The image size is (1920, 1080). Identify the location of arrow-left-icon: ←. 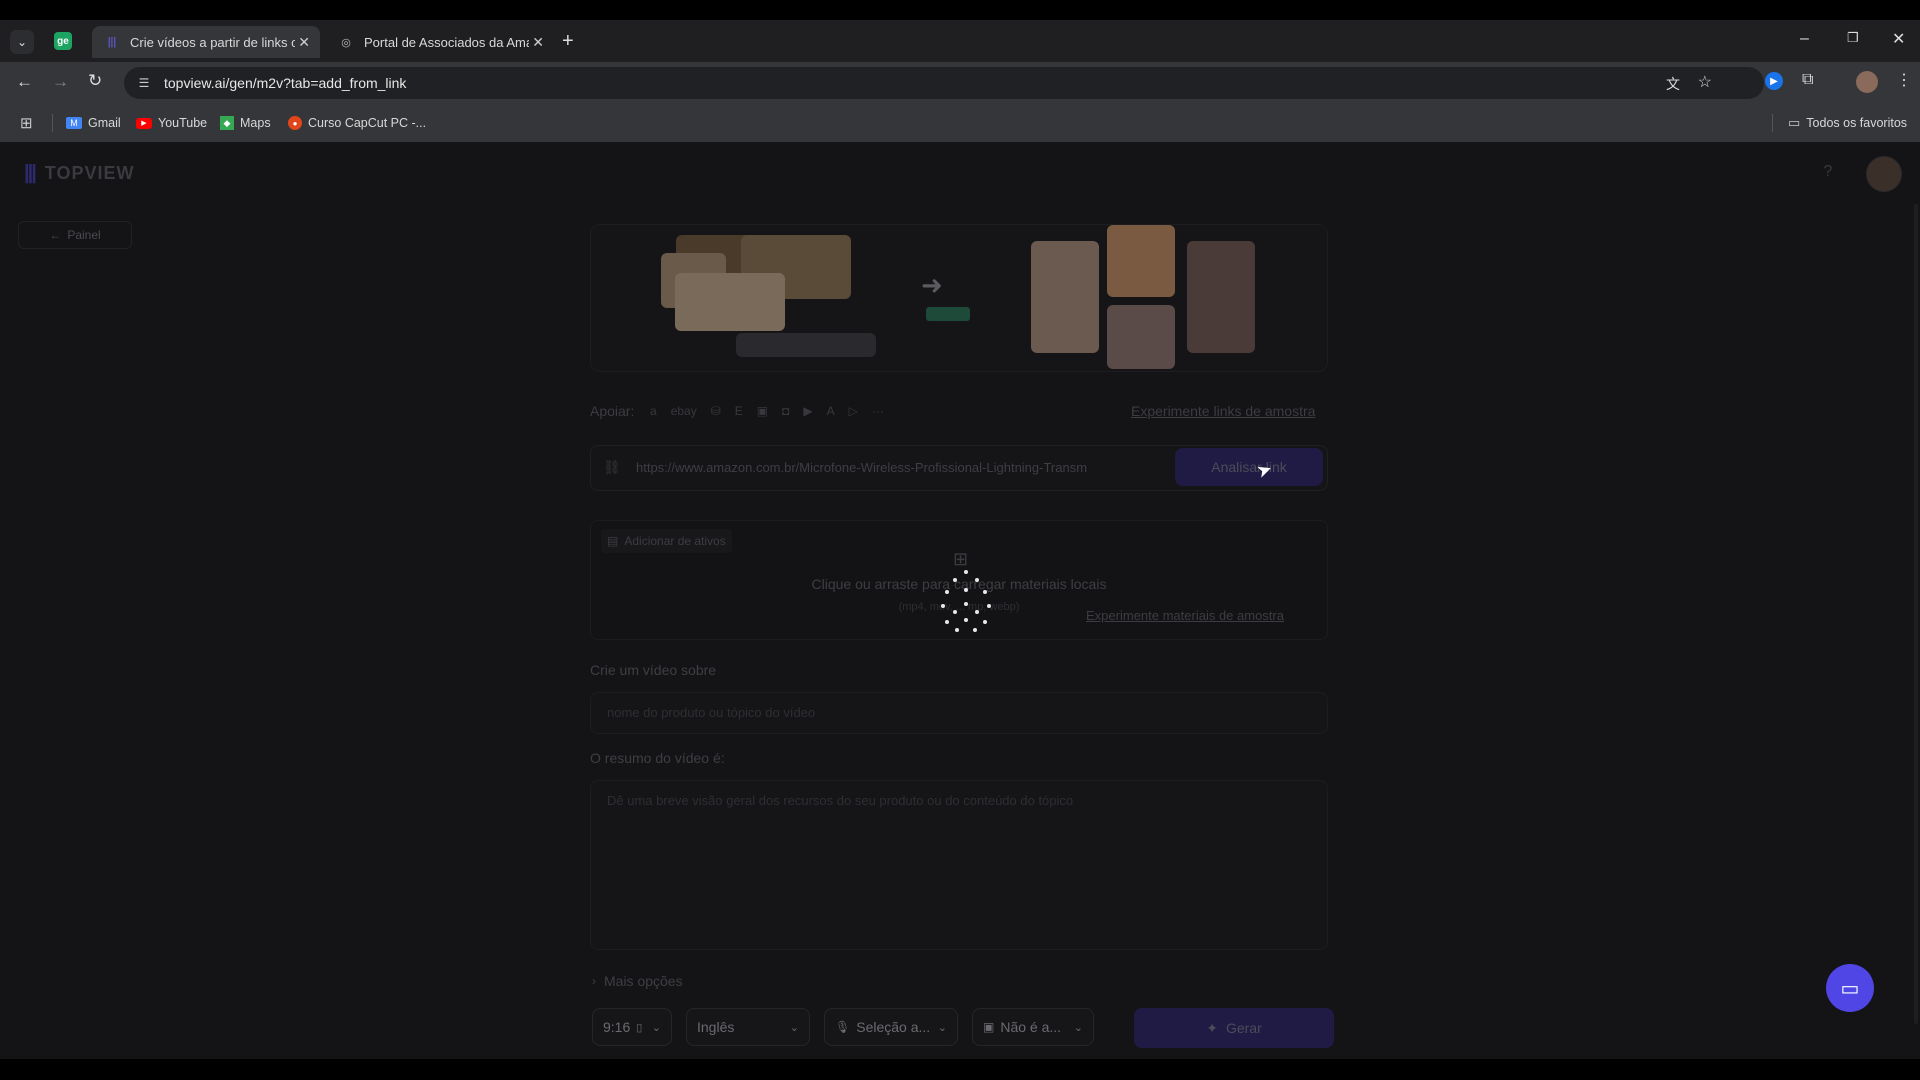
(55, 235).